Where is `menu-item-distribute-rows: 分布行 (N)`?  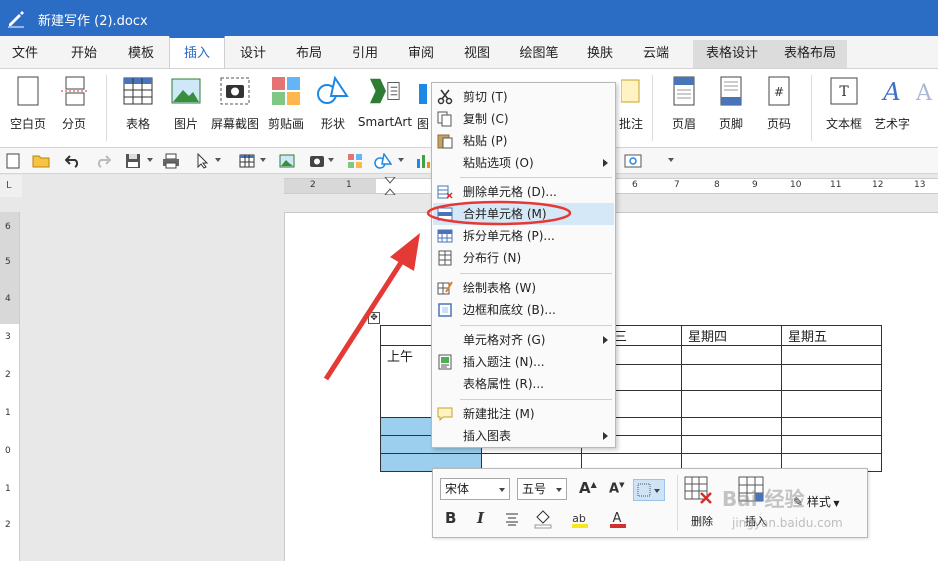
menu-item-distribute-rows: 分布行 (N) is located at coordinates (523, 258).